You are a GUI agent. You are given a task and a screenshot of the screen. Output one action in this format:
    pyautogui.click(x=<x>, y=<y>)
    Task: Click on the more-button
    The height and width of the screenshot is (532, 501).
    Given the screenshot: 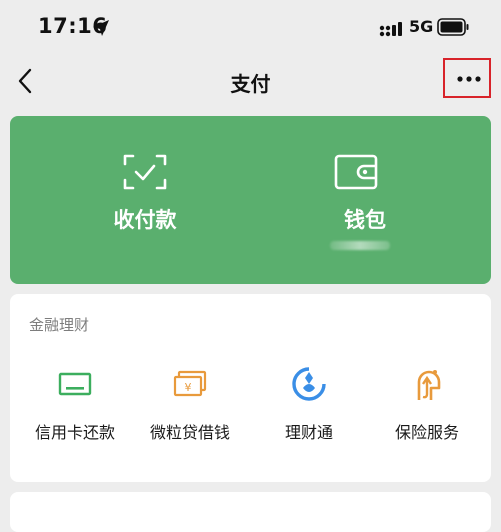 What is the action you would take?
    pyautogui.click(x=467, y=78)
    